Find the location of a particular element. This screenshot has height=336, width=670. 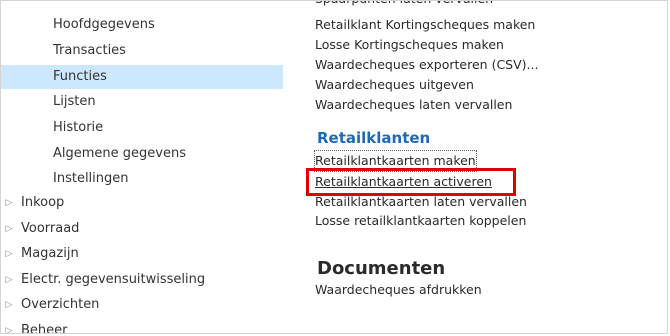

nav-item-instellingen: Instellingen is located at coordinates (91, 179).